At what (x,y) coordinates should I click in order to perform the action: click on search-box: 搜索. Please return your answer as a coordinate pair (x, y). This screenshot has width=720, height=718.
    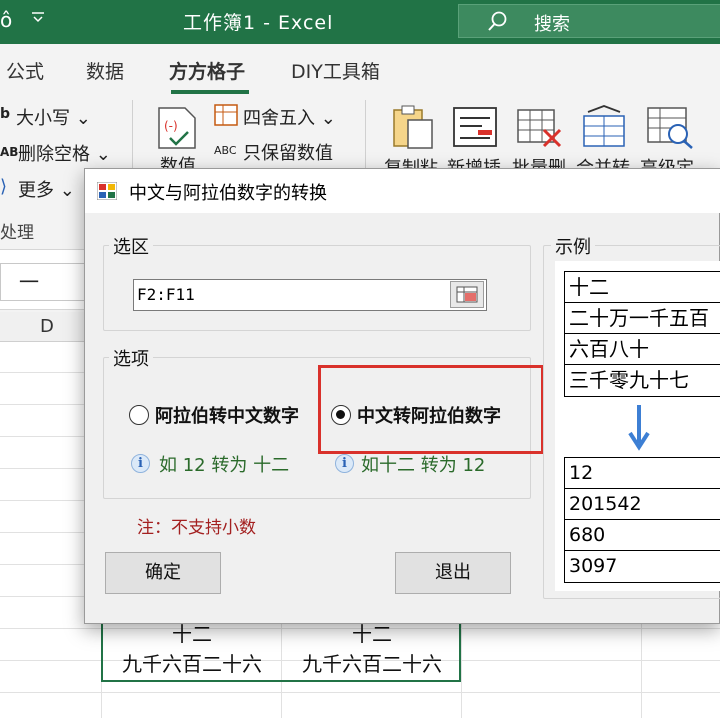
    Looking at the image, I should click on (589, 21).